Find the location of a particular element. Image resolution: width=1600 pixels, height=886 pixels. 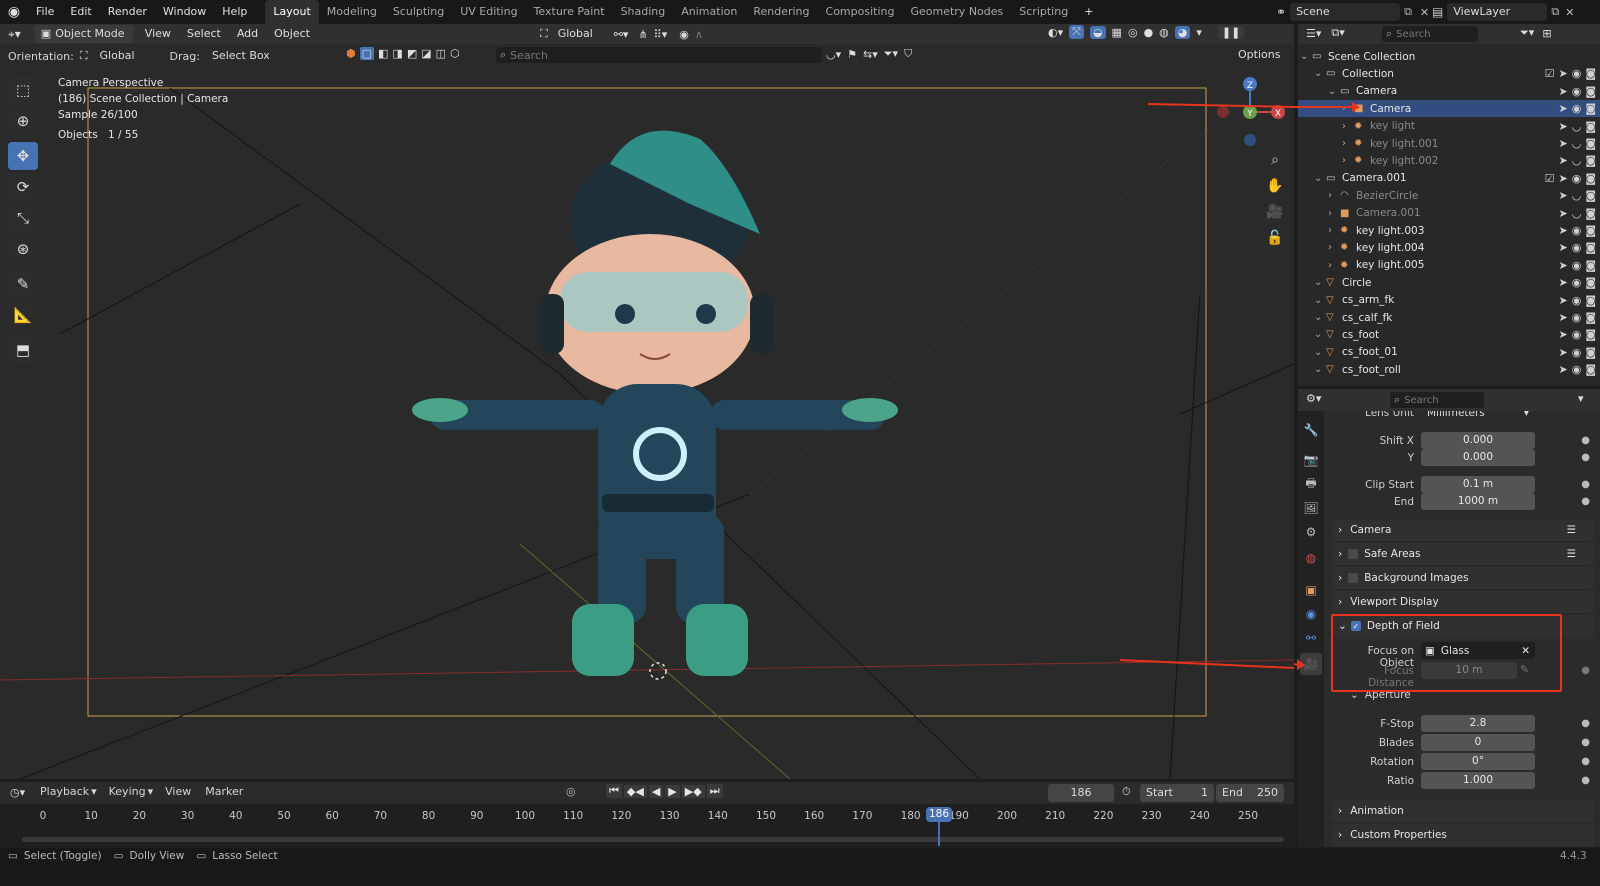

scene-selector: Scene is located at coordinates (1345, 12).